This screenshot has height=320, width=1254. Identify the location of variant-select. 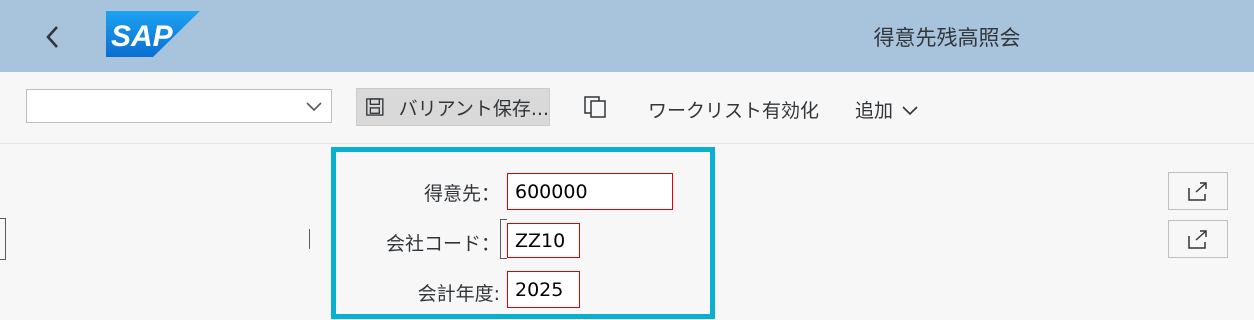
(179, 106).